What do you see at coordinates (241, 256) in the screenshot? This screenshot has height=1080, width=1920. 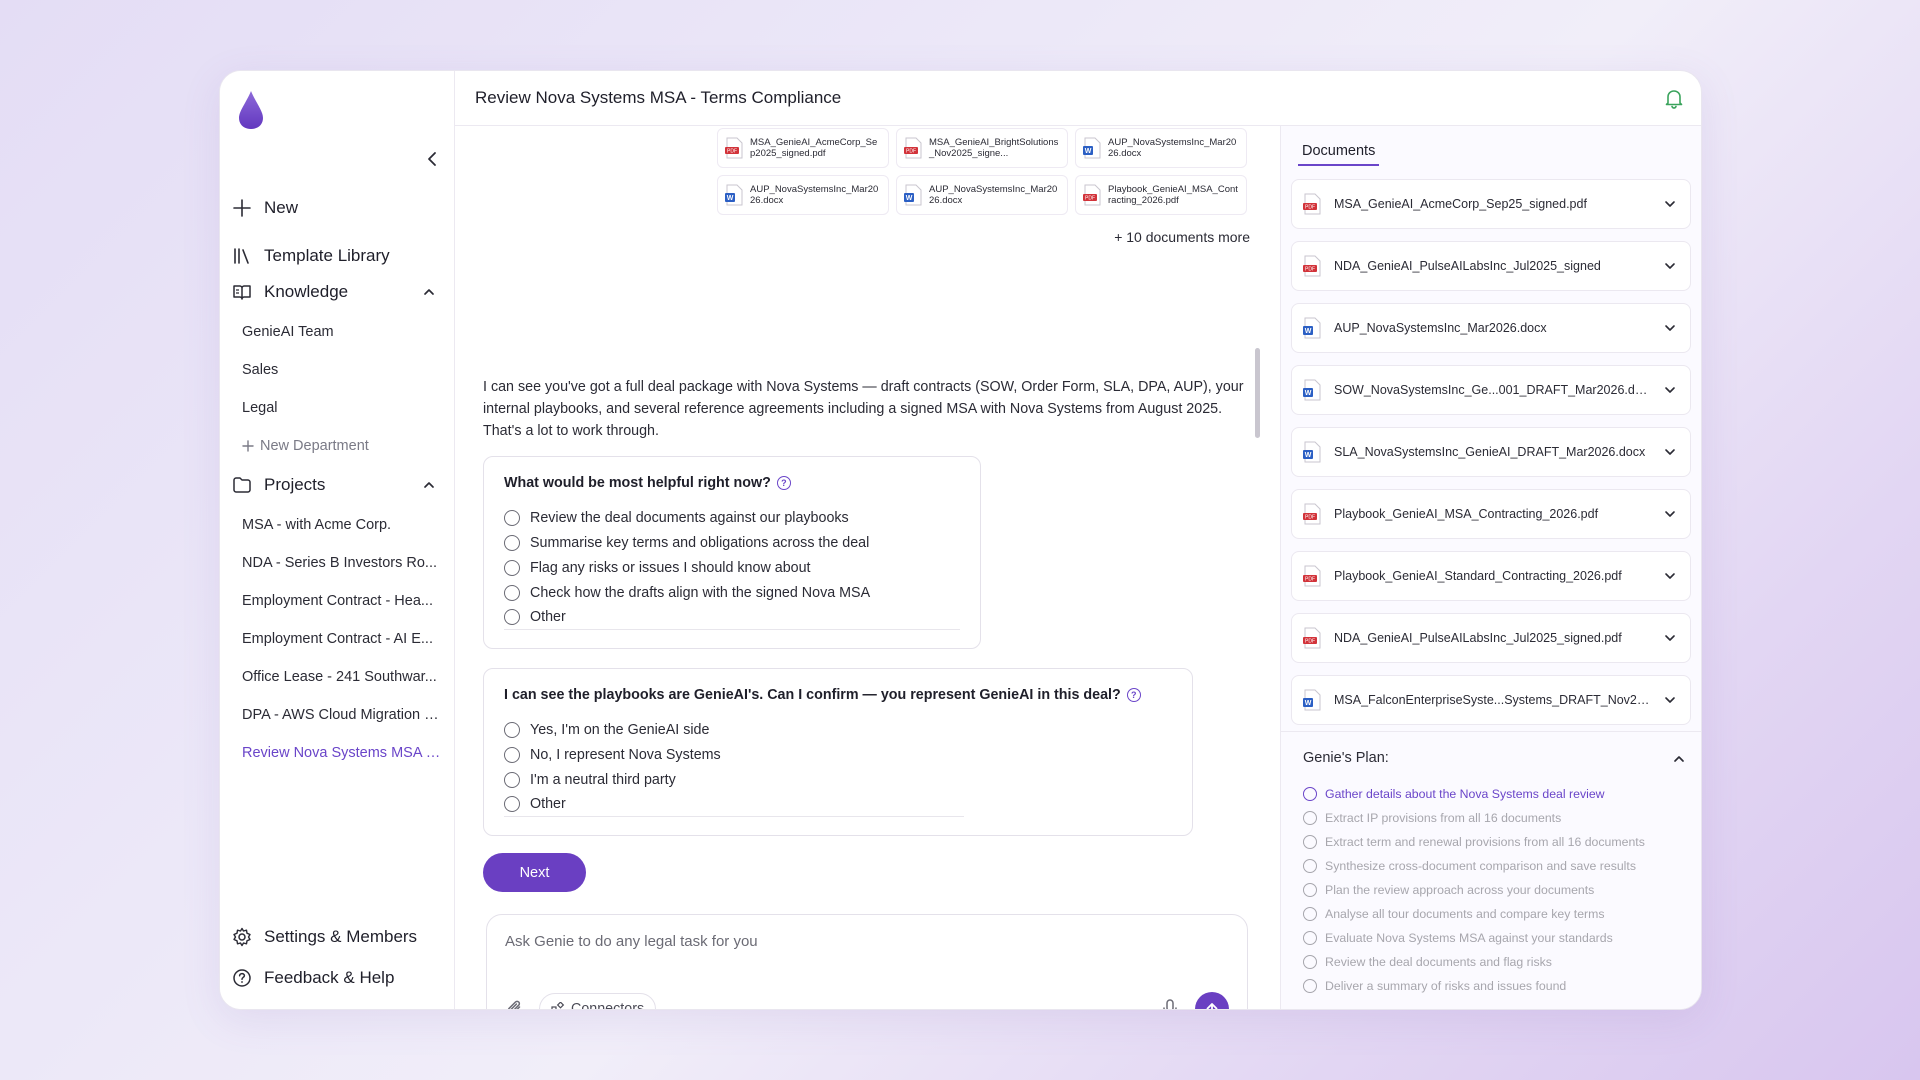 I see `library-icon` at bounding box center [241, 256].